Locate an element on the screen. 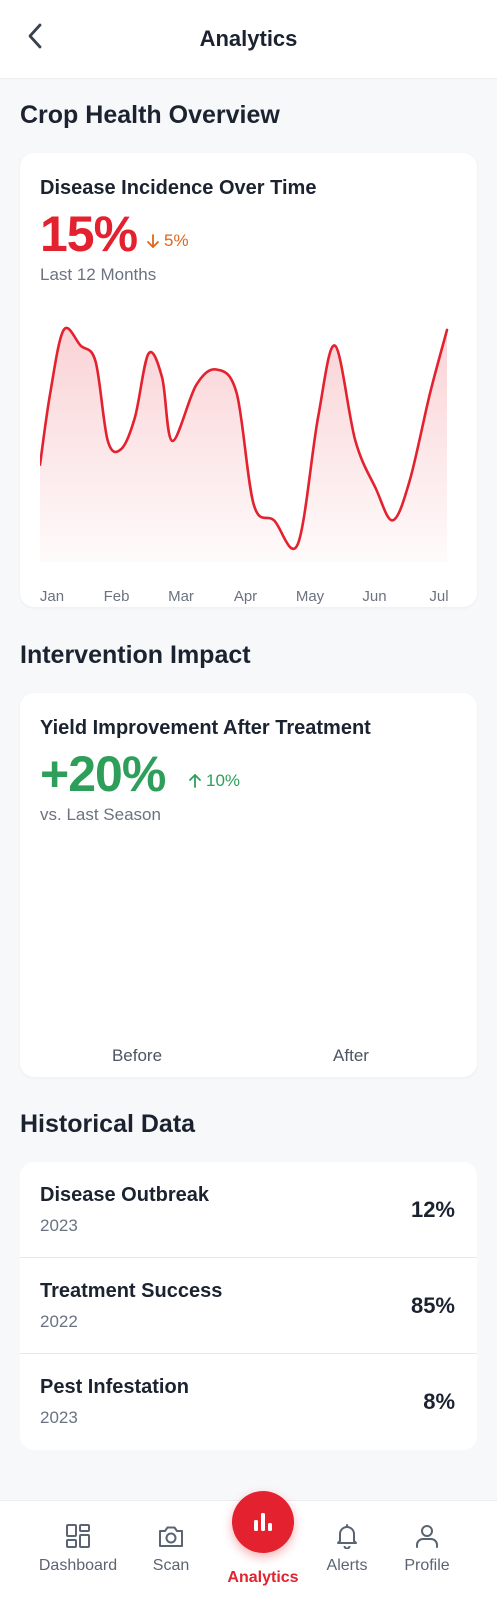 The image size is (497, 1600). section-title-historical: Historical Data is located at coordinates (108, 1124).